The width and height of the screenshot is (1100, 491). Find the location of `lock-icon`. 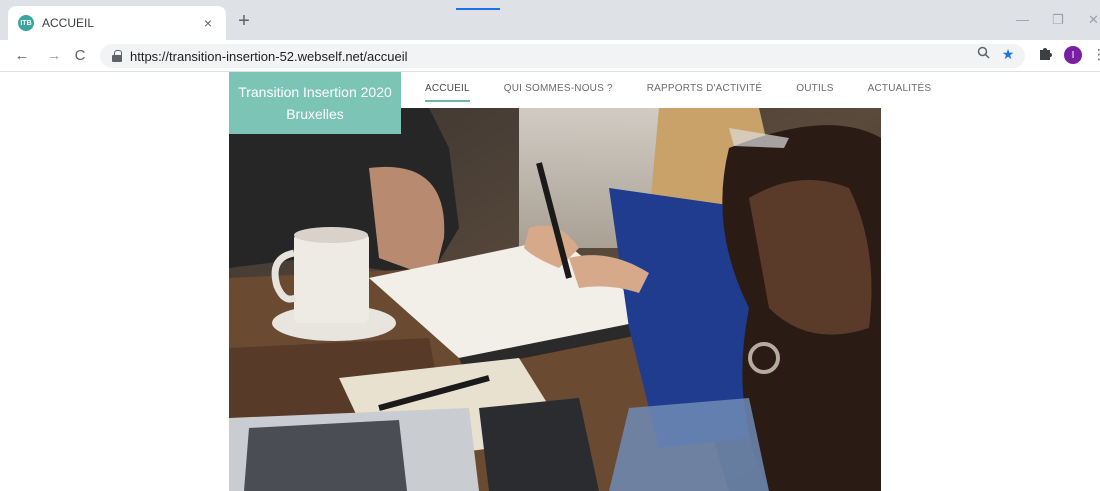

lock-icon is located at coordinates (117, 56).